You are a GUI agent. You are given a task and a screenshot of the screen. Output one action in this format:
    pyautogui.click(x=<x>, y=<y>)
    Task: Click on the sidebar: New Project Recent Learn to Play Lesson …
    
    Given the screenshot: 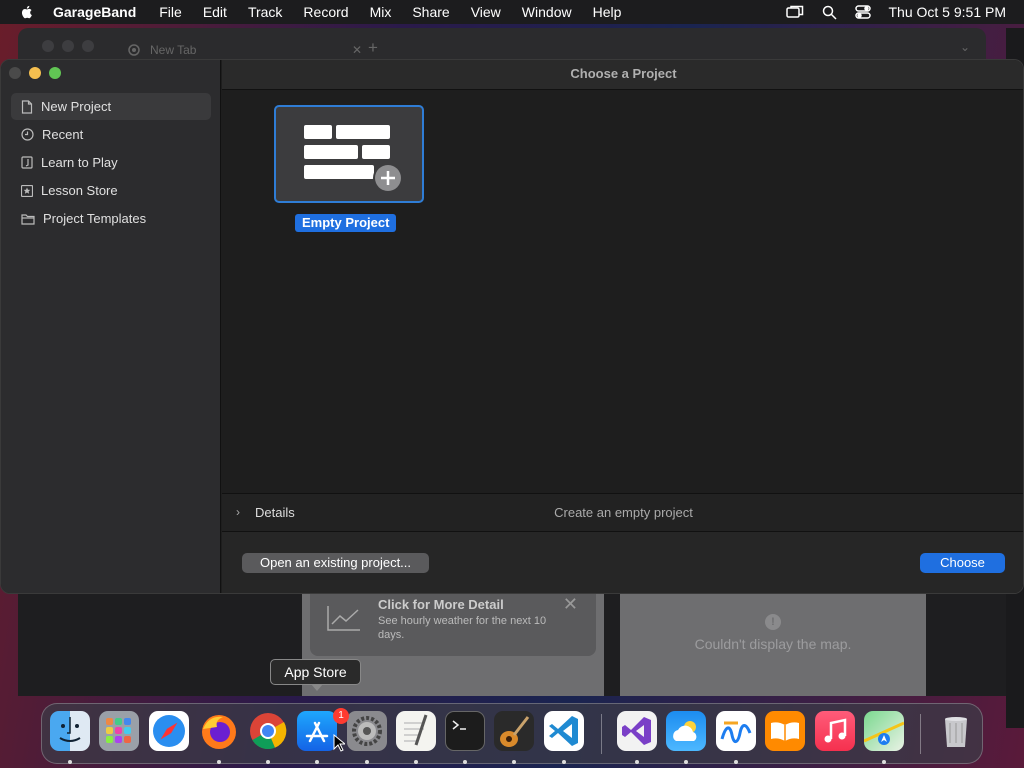 What is the action you would take?
    pyautogui.click(x=111, y=326)
    